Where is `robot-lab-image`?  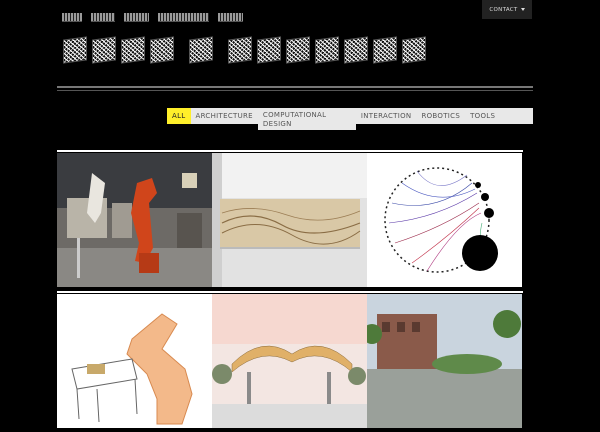 robot-lab-image is located at coordinates (134, 220).